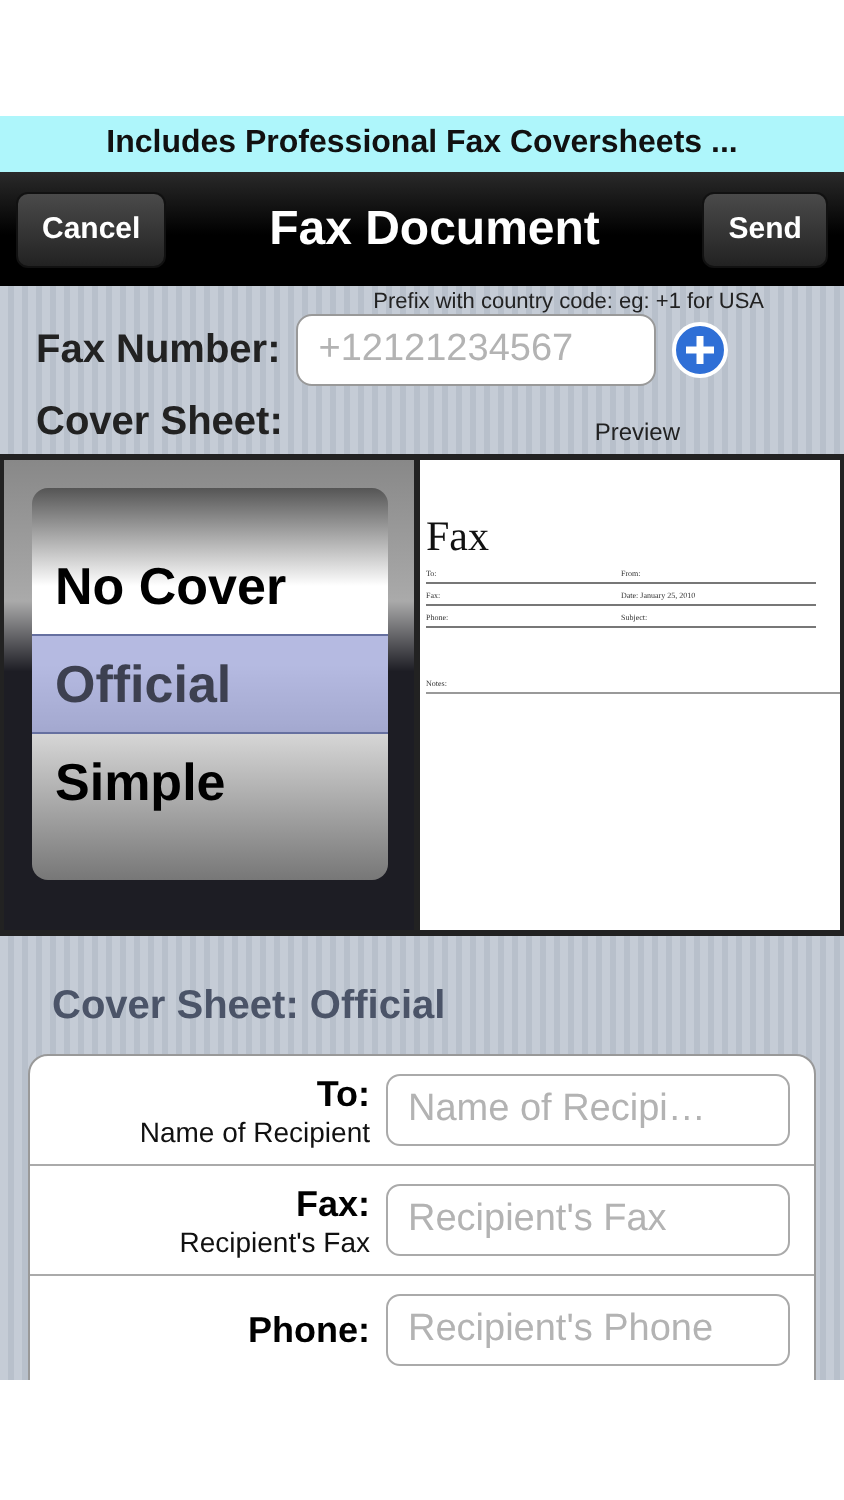 This screenshot has height=1500, width=844. Describe the element at coordinates (274, 1241) in the screenshot. I see `field-sublabel: Recipient's Fax` at that location.